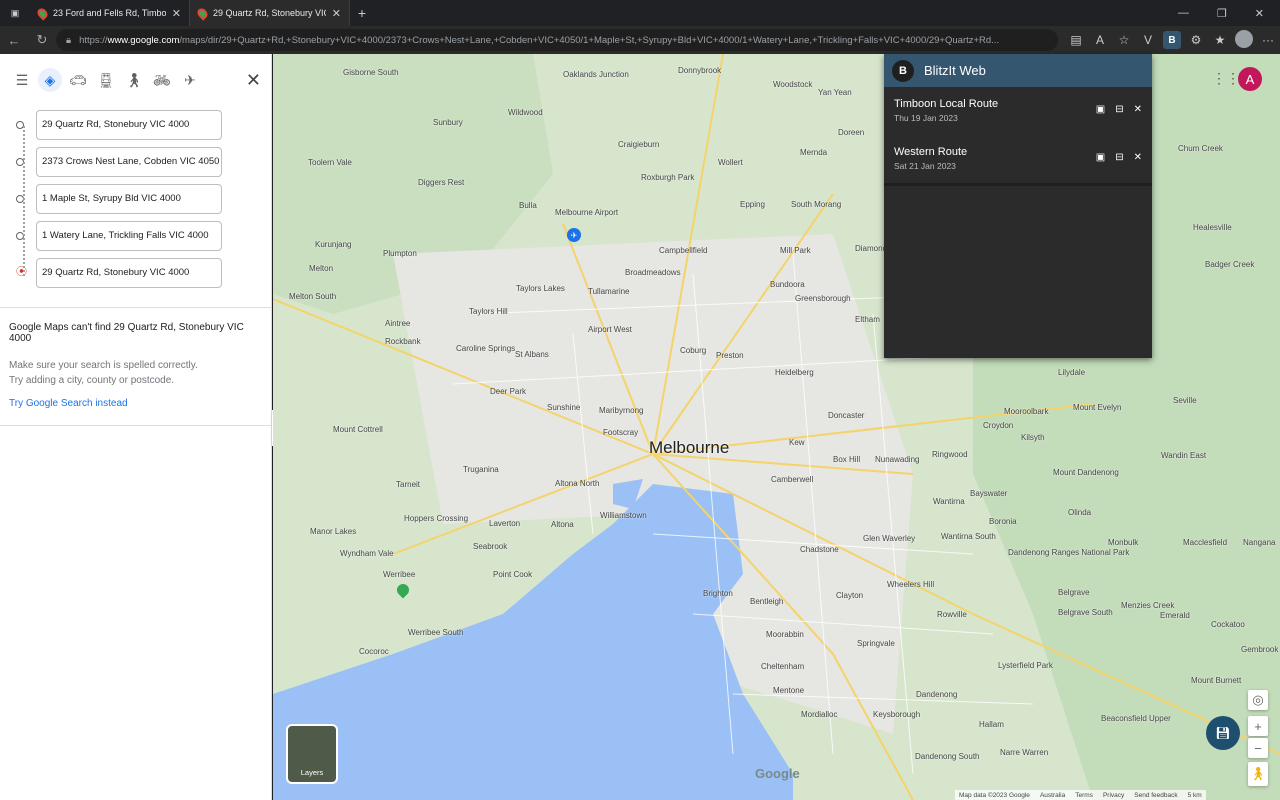  Describe the element at coordinates (752, 204) in the screenshot. I see `map-place-label: Epping` at that location.